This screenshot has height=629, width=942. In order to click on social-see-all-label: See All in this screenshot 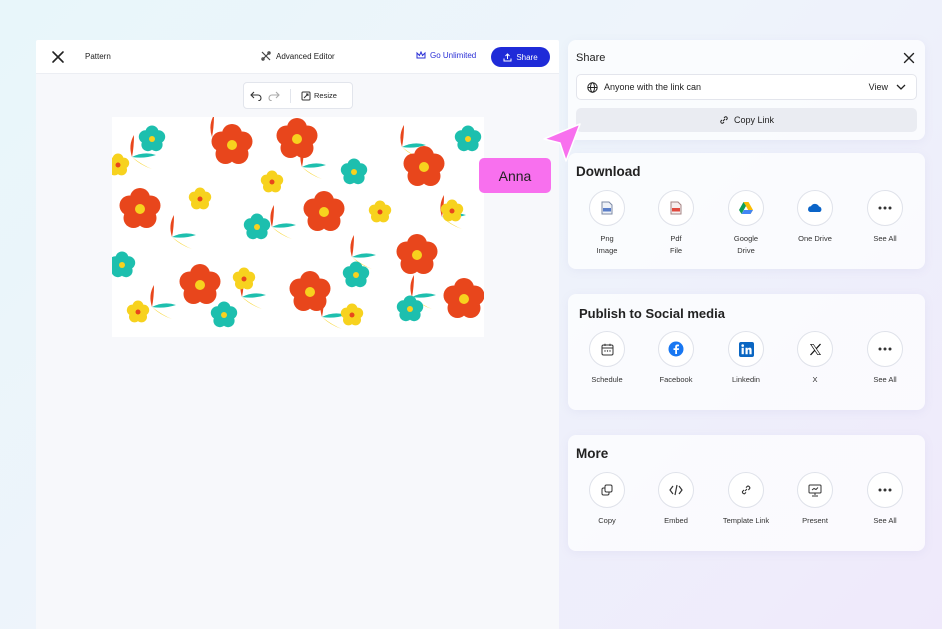, I will do `click(885, 379)`.